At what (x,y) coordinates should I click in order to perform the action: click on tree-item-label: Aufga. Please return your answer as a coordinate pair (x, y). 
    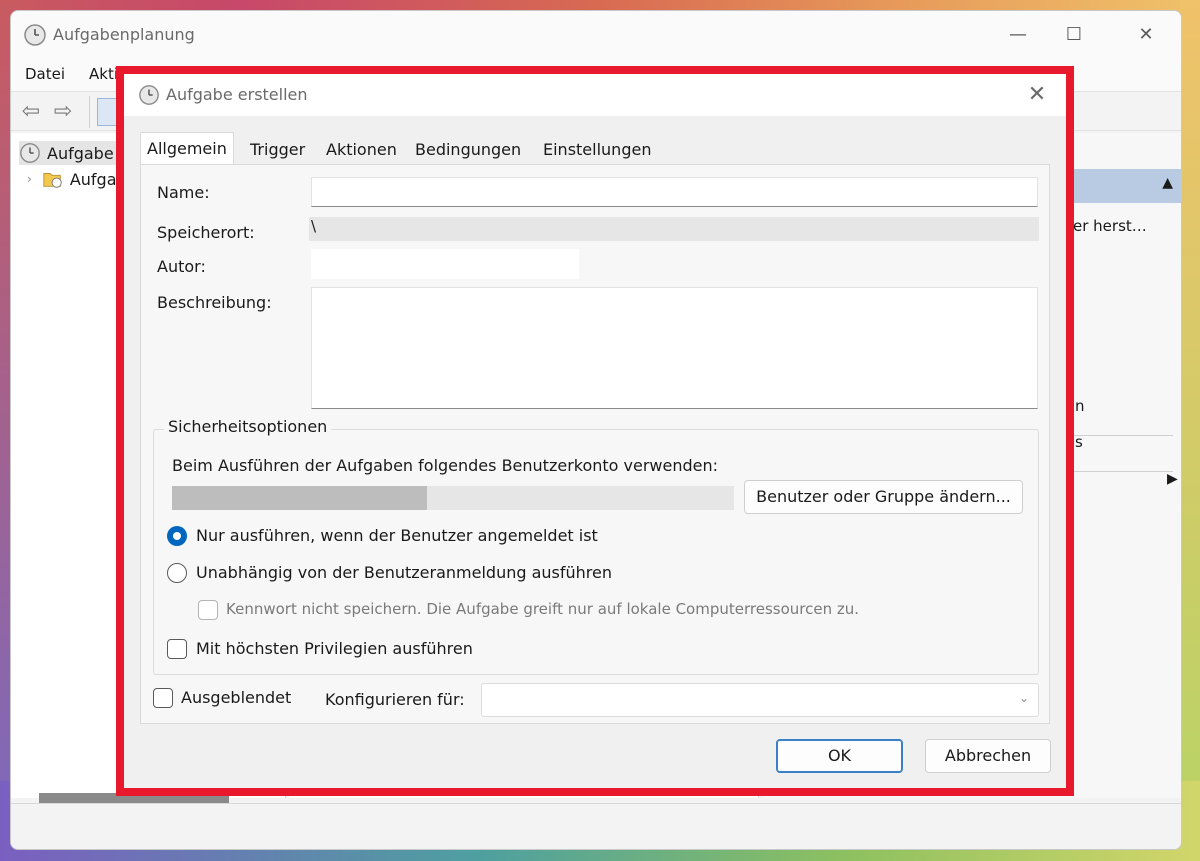
    Looking at the image, I should click on (93, 179).